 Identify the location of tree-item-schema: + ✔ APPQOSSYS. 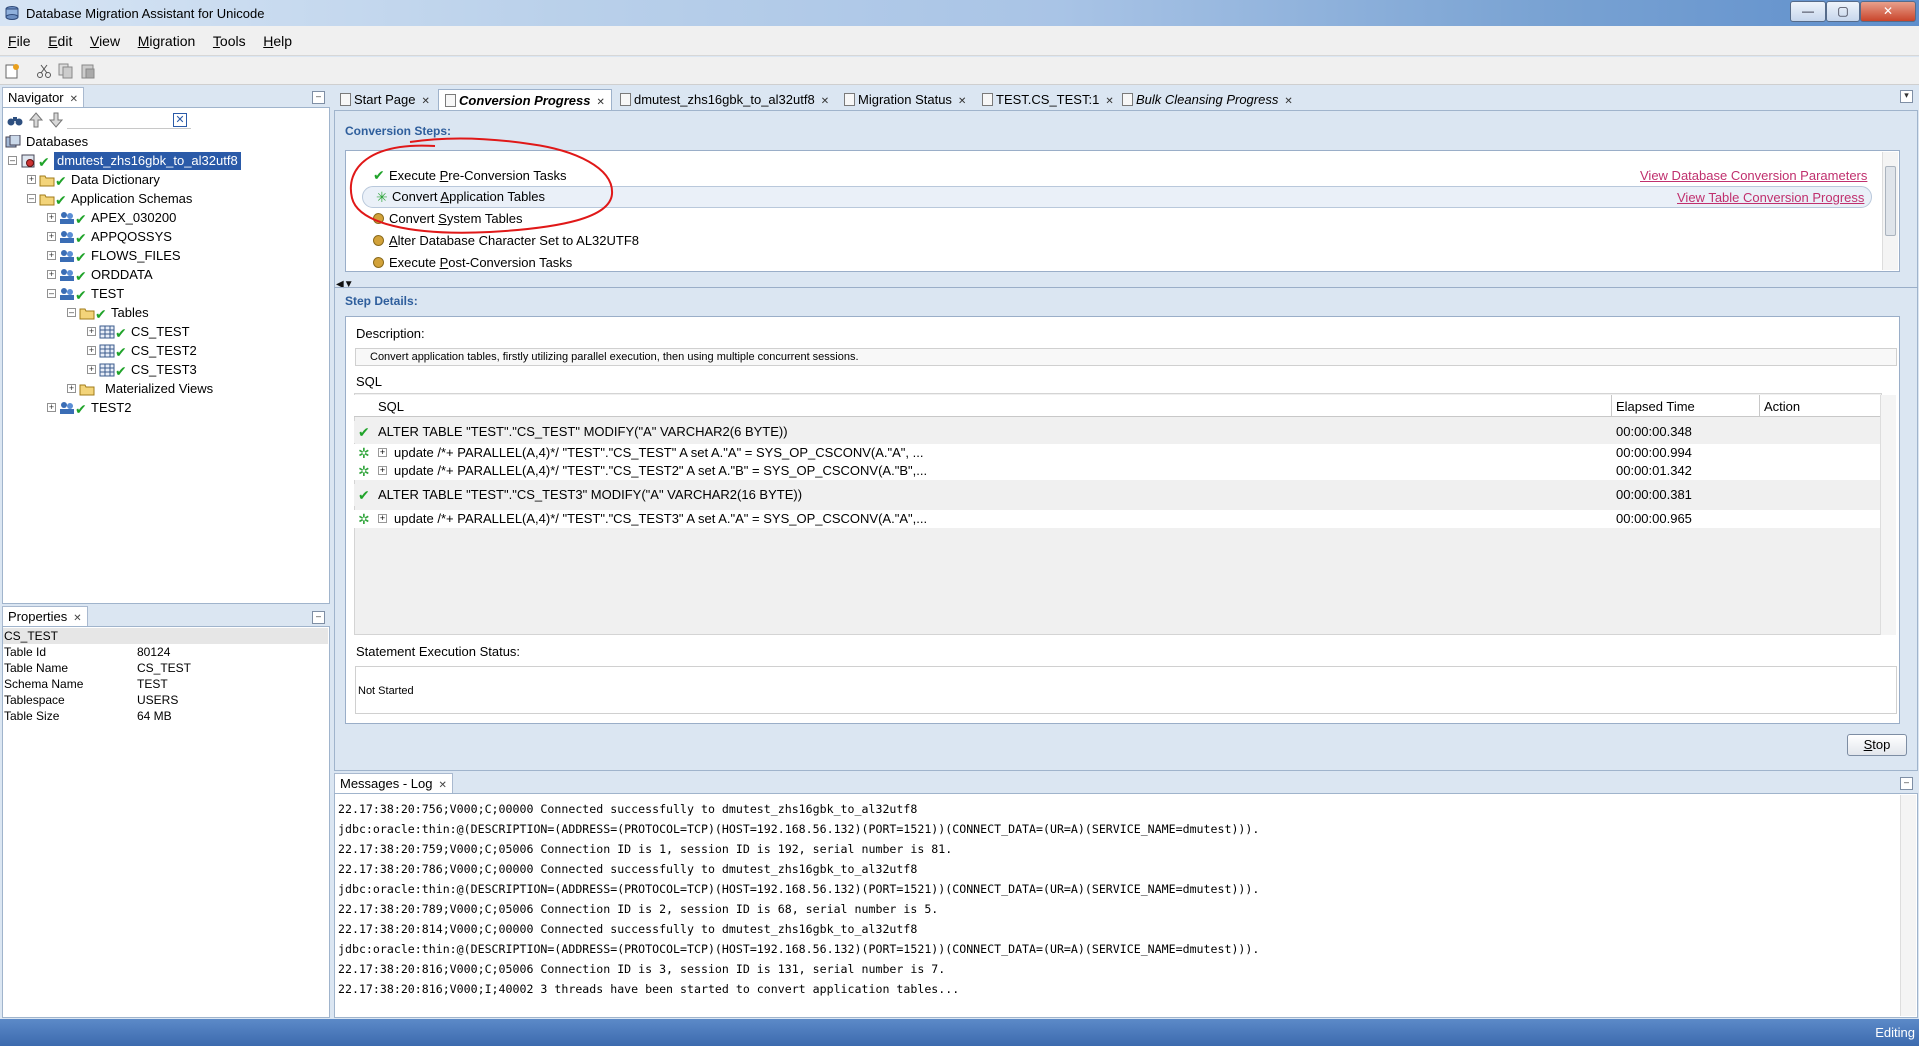
(165, 237).